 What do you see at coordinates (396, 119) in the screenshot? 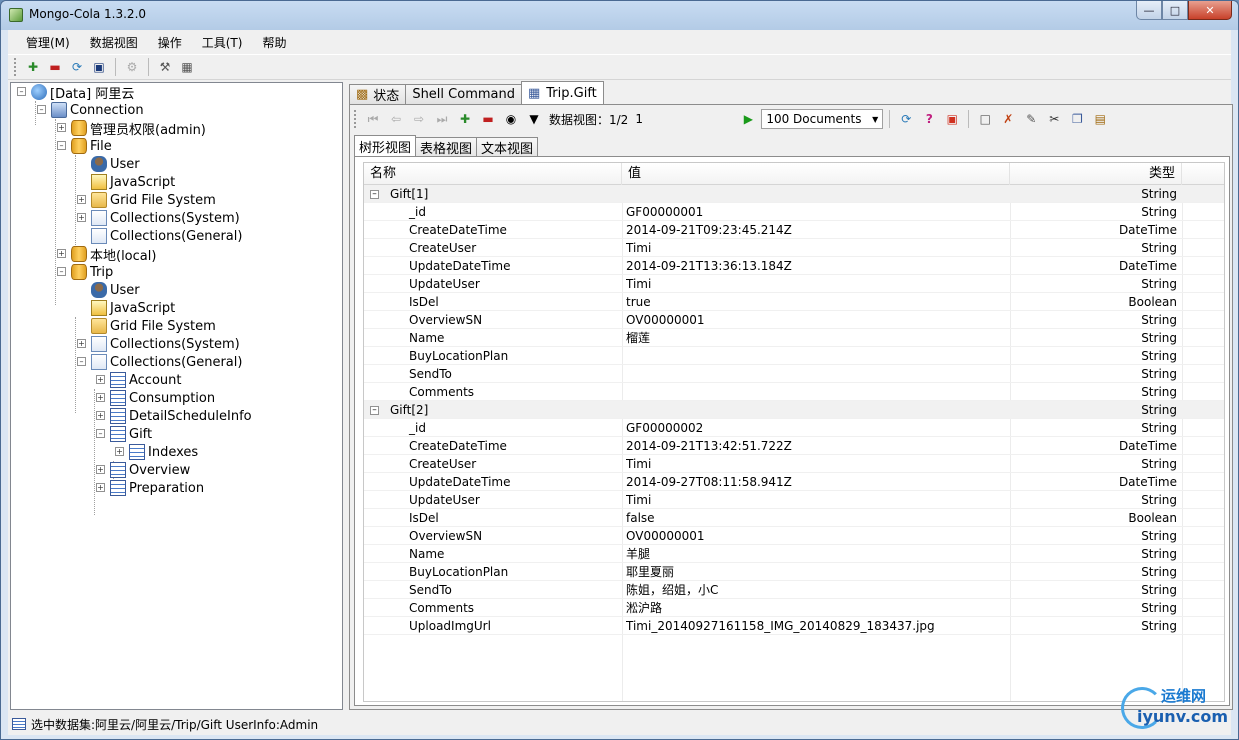
I see `prev-page-icon: ⇦` at bounding box center [396, 119].